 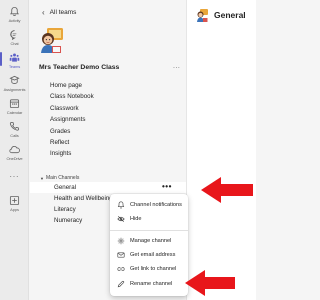 I want to click on rail-apps: Apps, so click(x=14, y=203).